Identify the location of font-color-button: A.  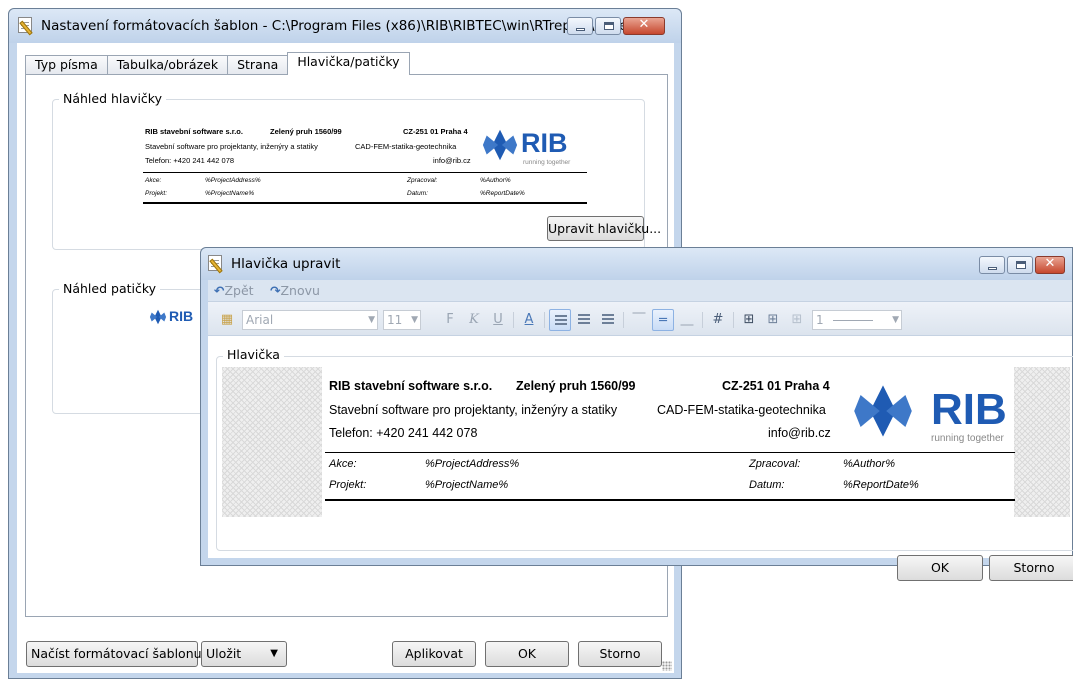
(529, 320).